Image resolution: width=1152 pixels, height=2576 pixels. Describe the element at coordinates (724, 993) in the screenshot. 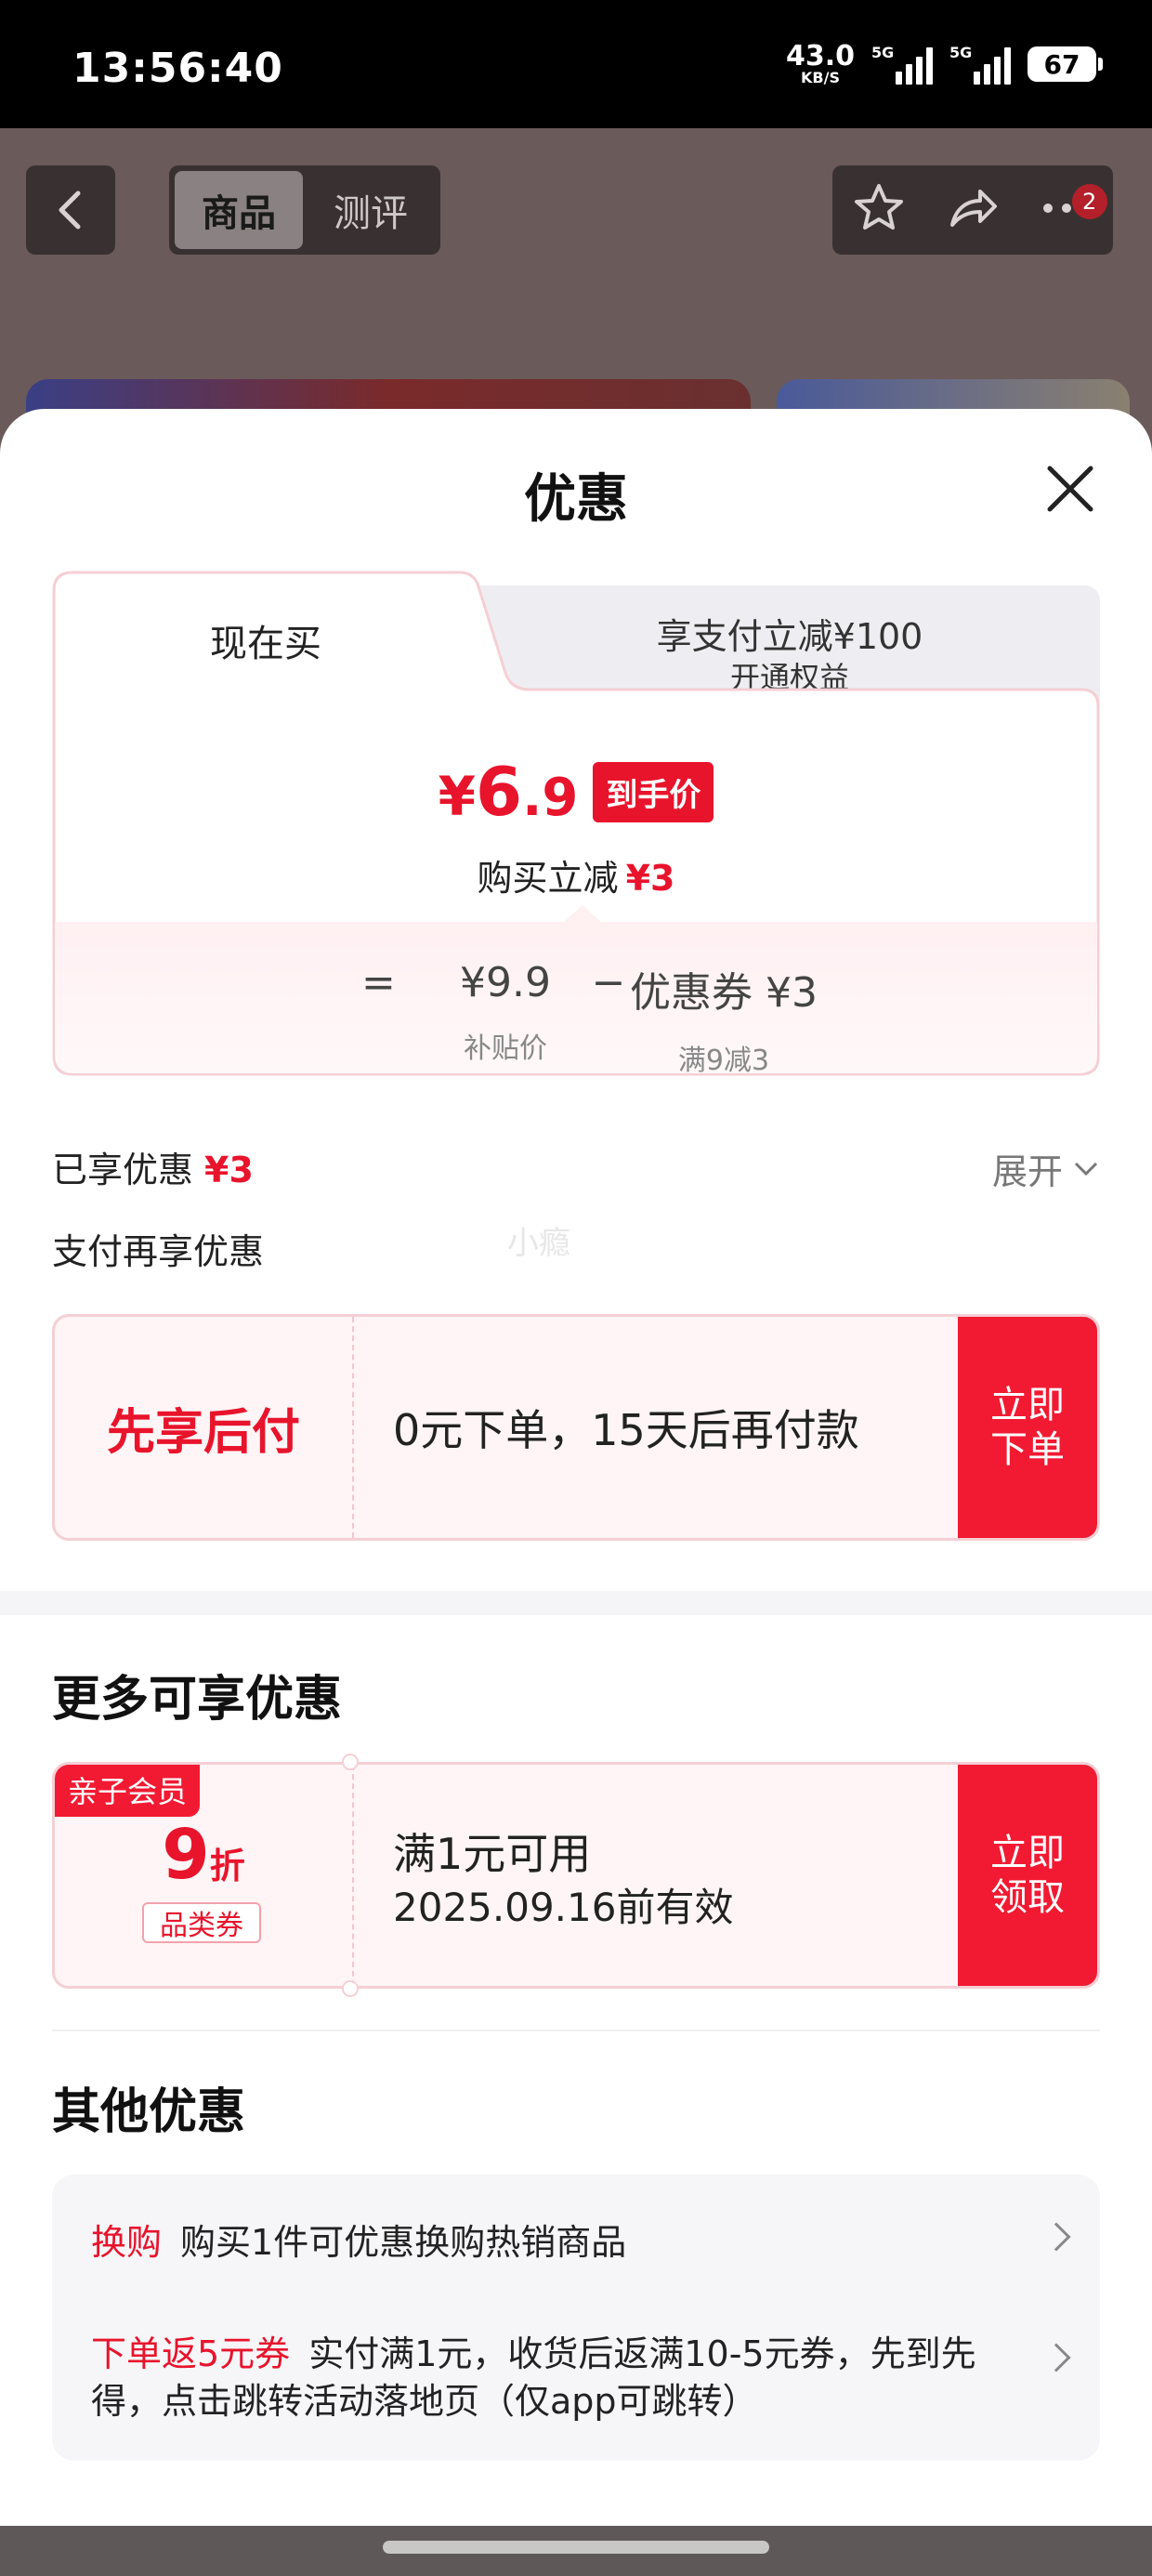

I see `coupon-amount: 优惠券 ¥3` at that location.